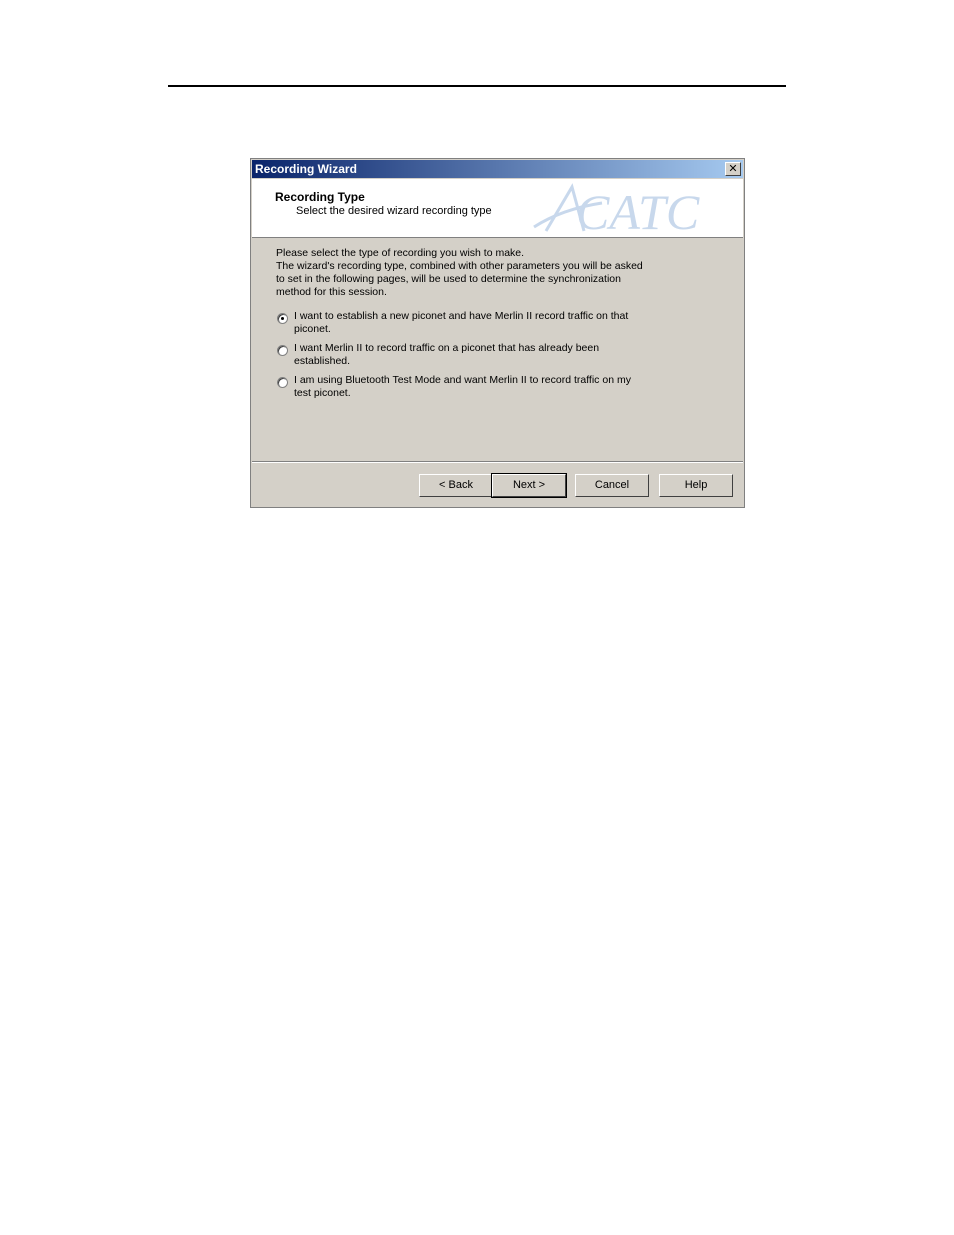 This screenshot has width=954, height=1235. I want to click on radio-selected-dot, so click(282, 318).